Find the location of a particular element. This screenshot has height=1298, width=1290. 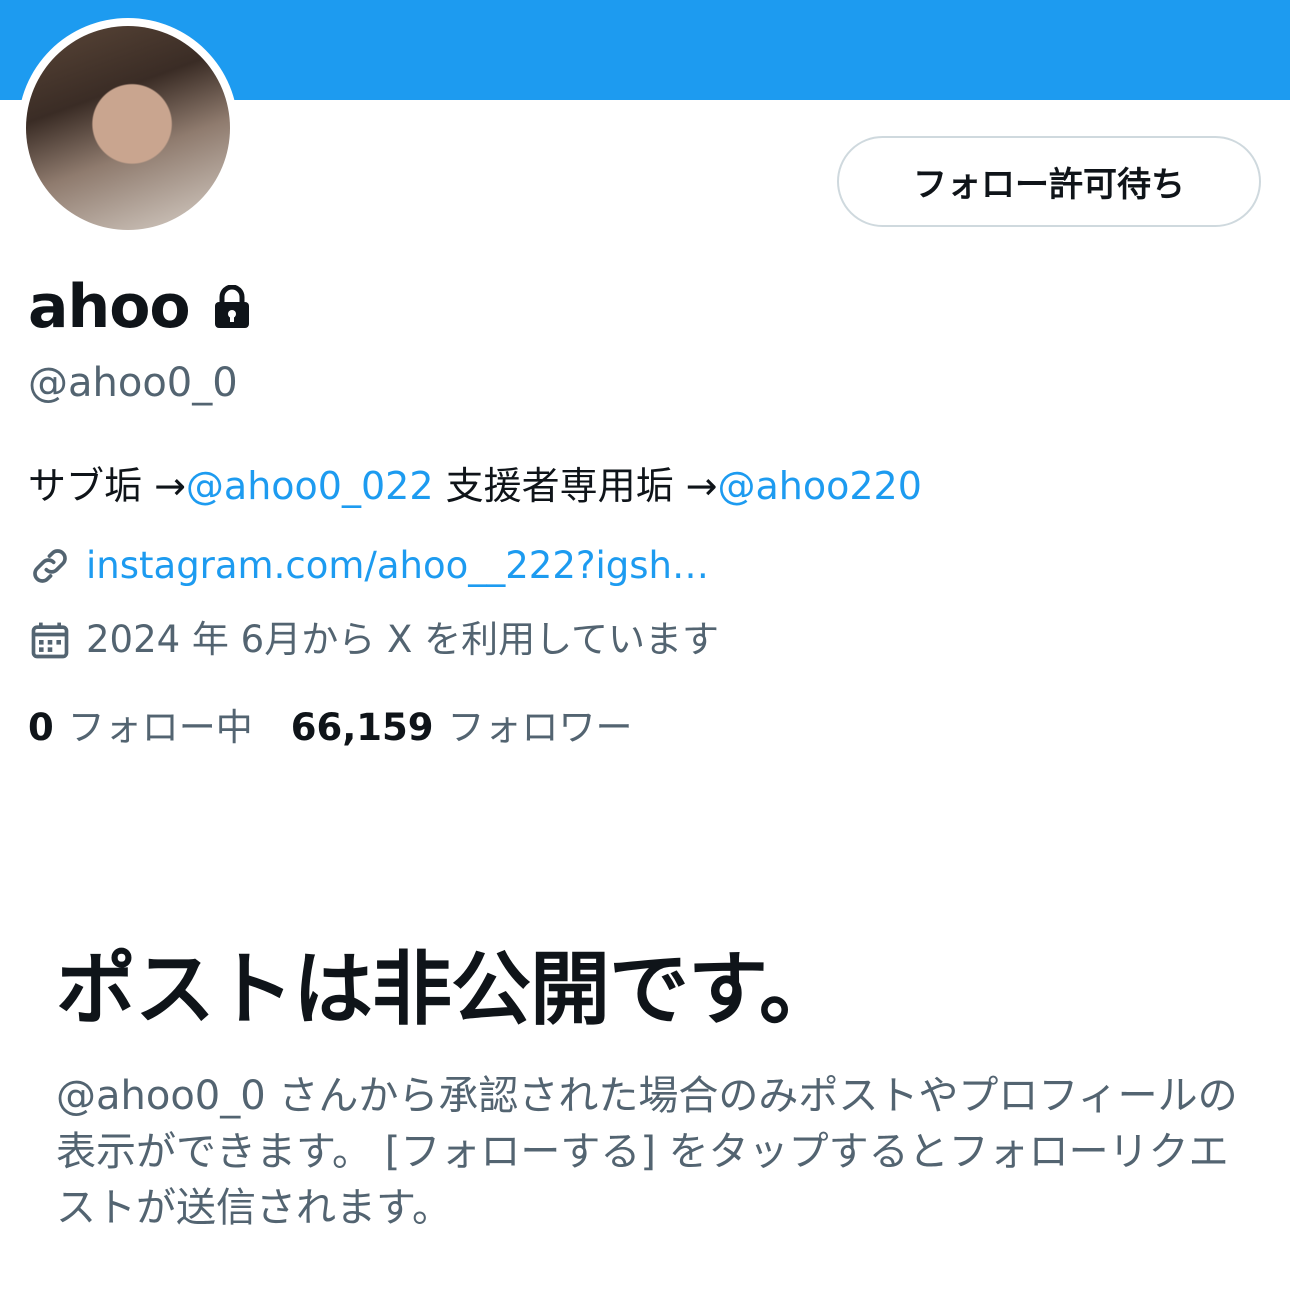

calendar-icon is located at coordinates (50, 640).